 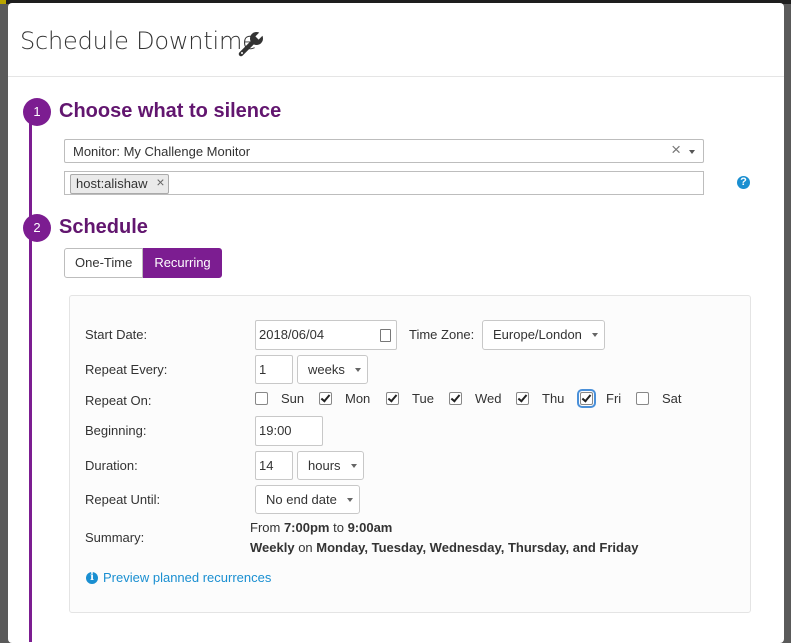 I want to click on schedule-type-toggle: One-Time Recurring, so click(x=143, y=263).